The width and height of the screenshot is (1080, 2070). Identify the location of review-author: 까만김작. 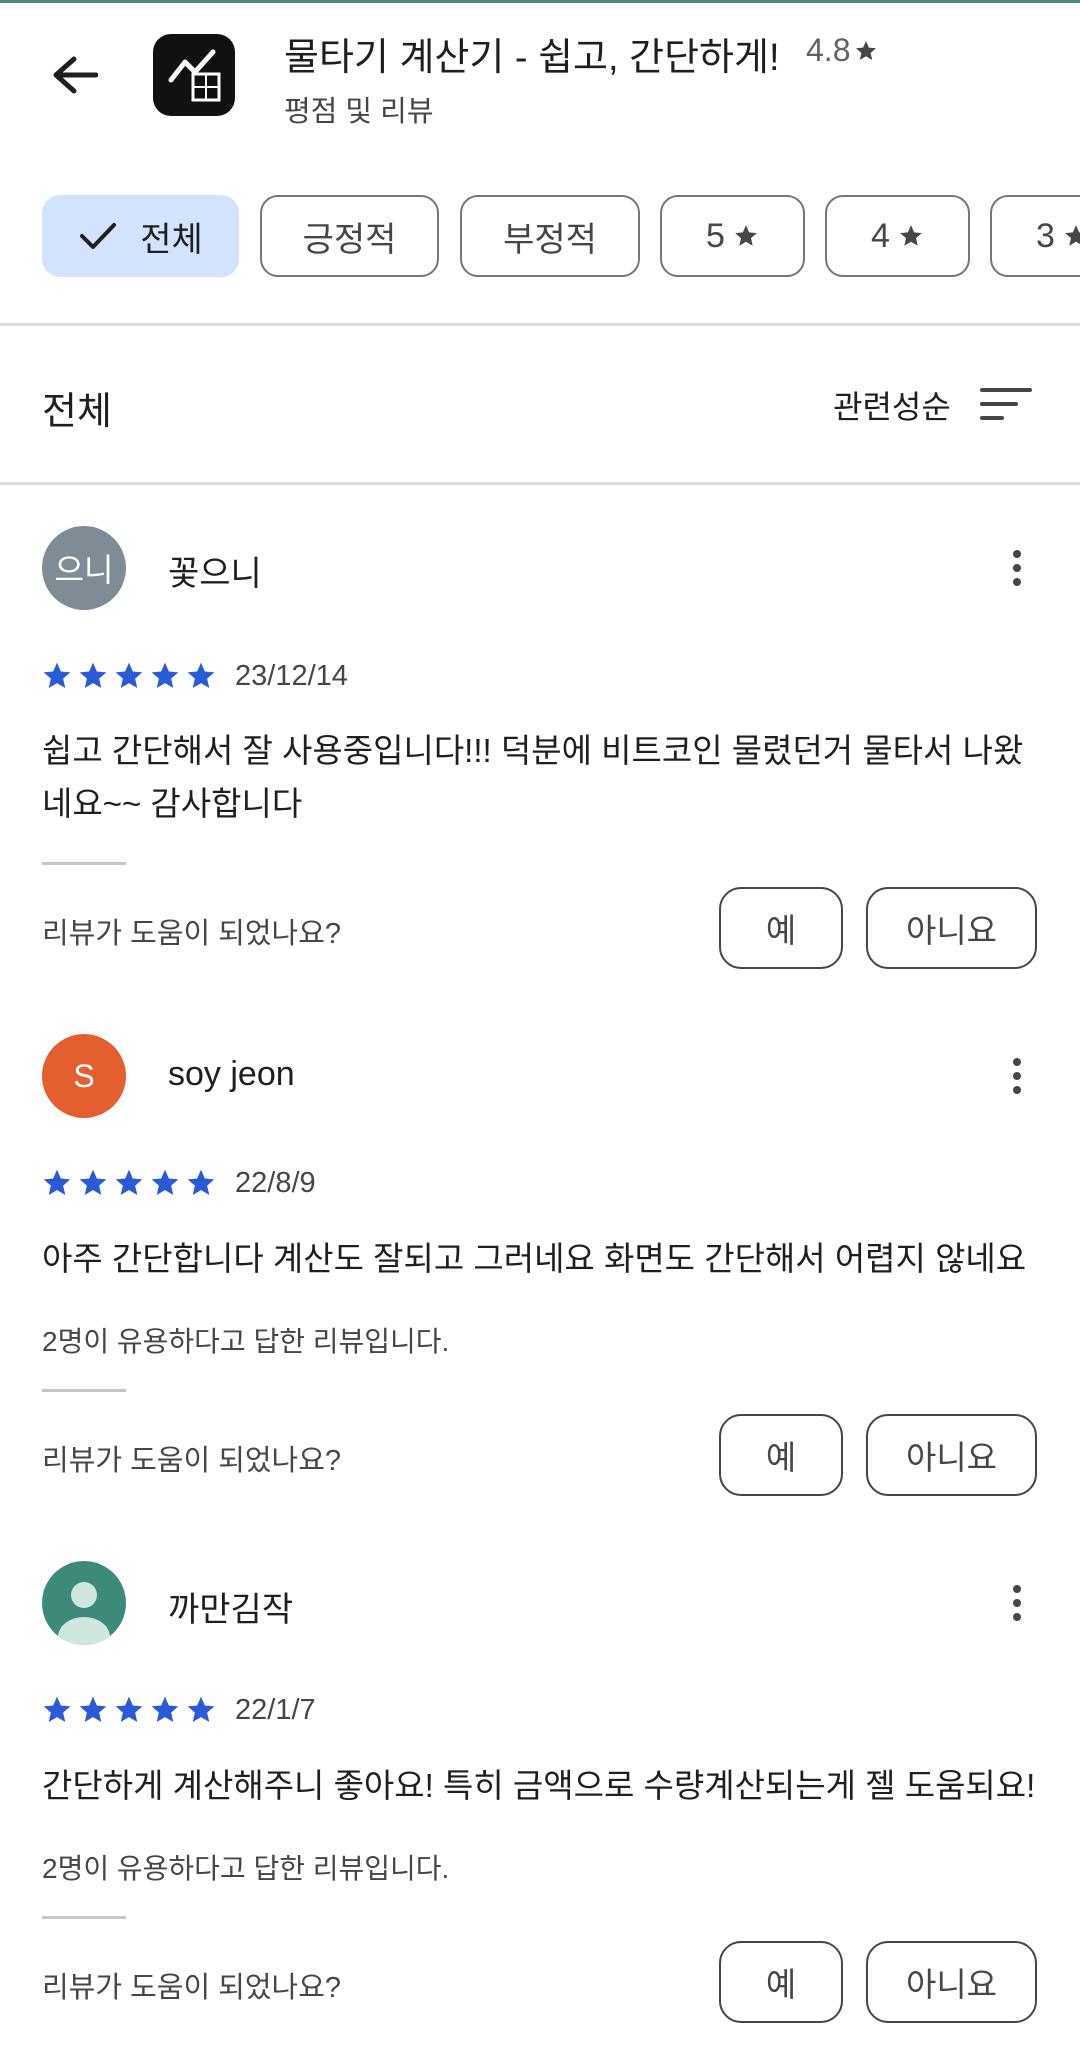
(231, 1610).